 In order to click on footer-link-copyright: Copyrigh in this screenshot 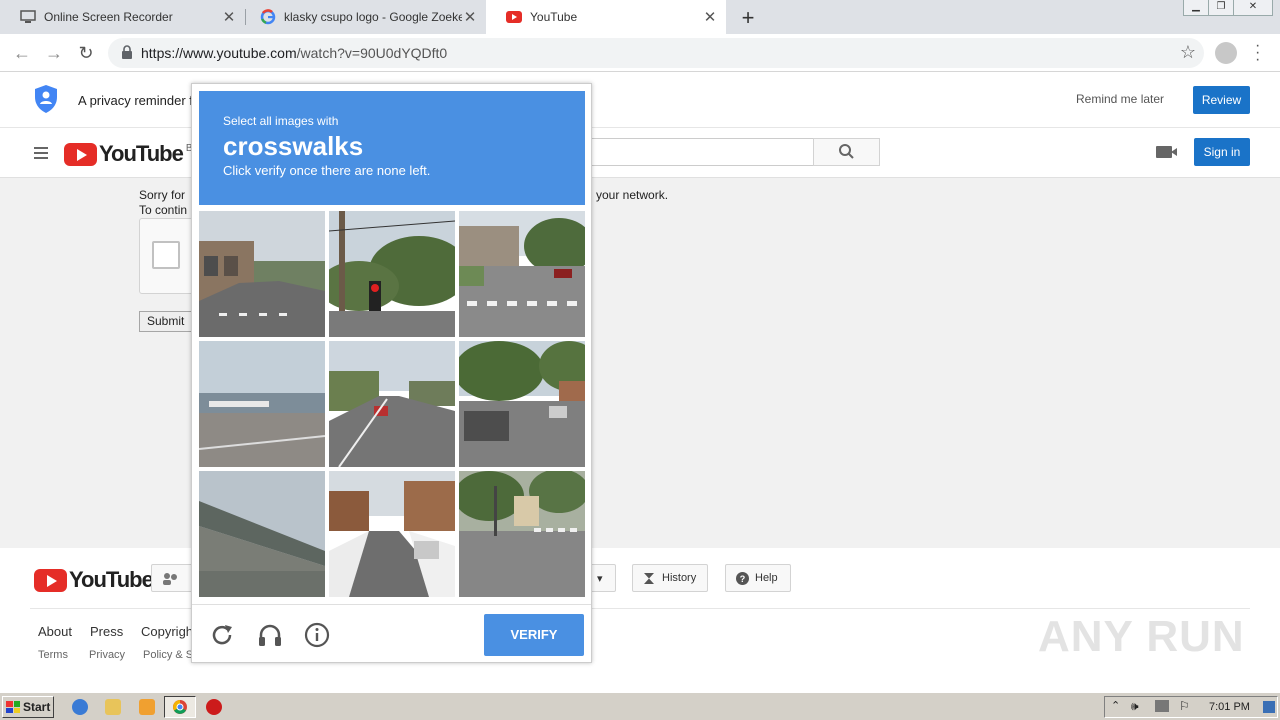, I will do `click(167, 631)`.